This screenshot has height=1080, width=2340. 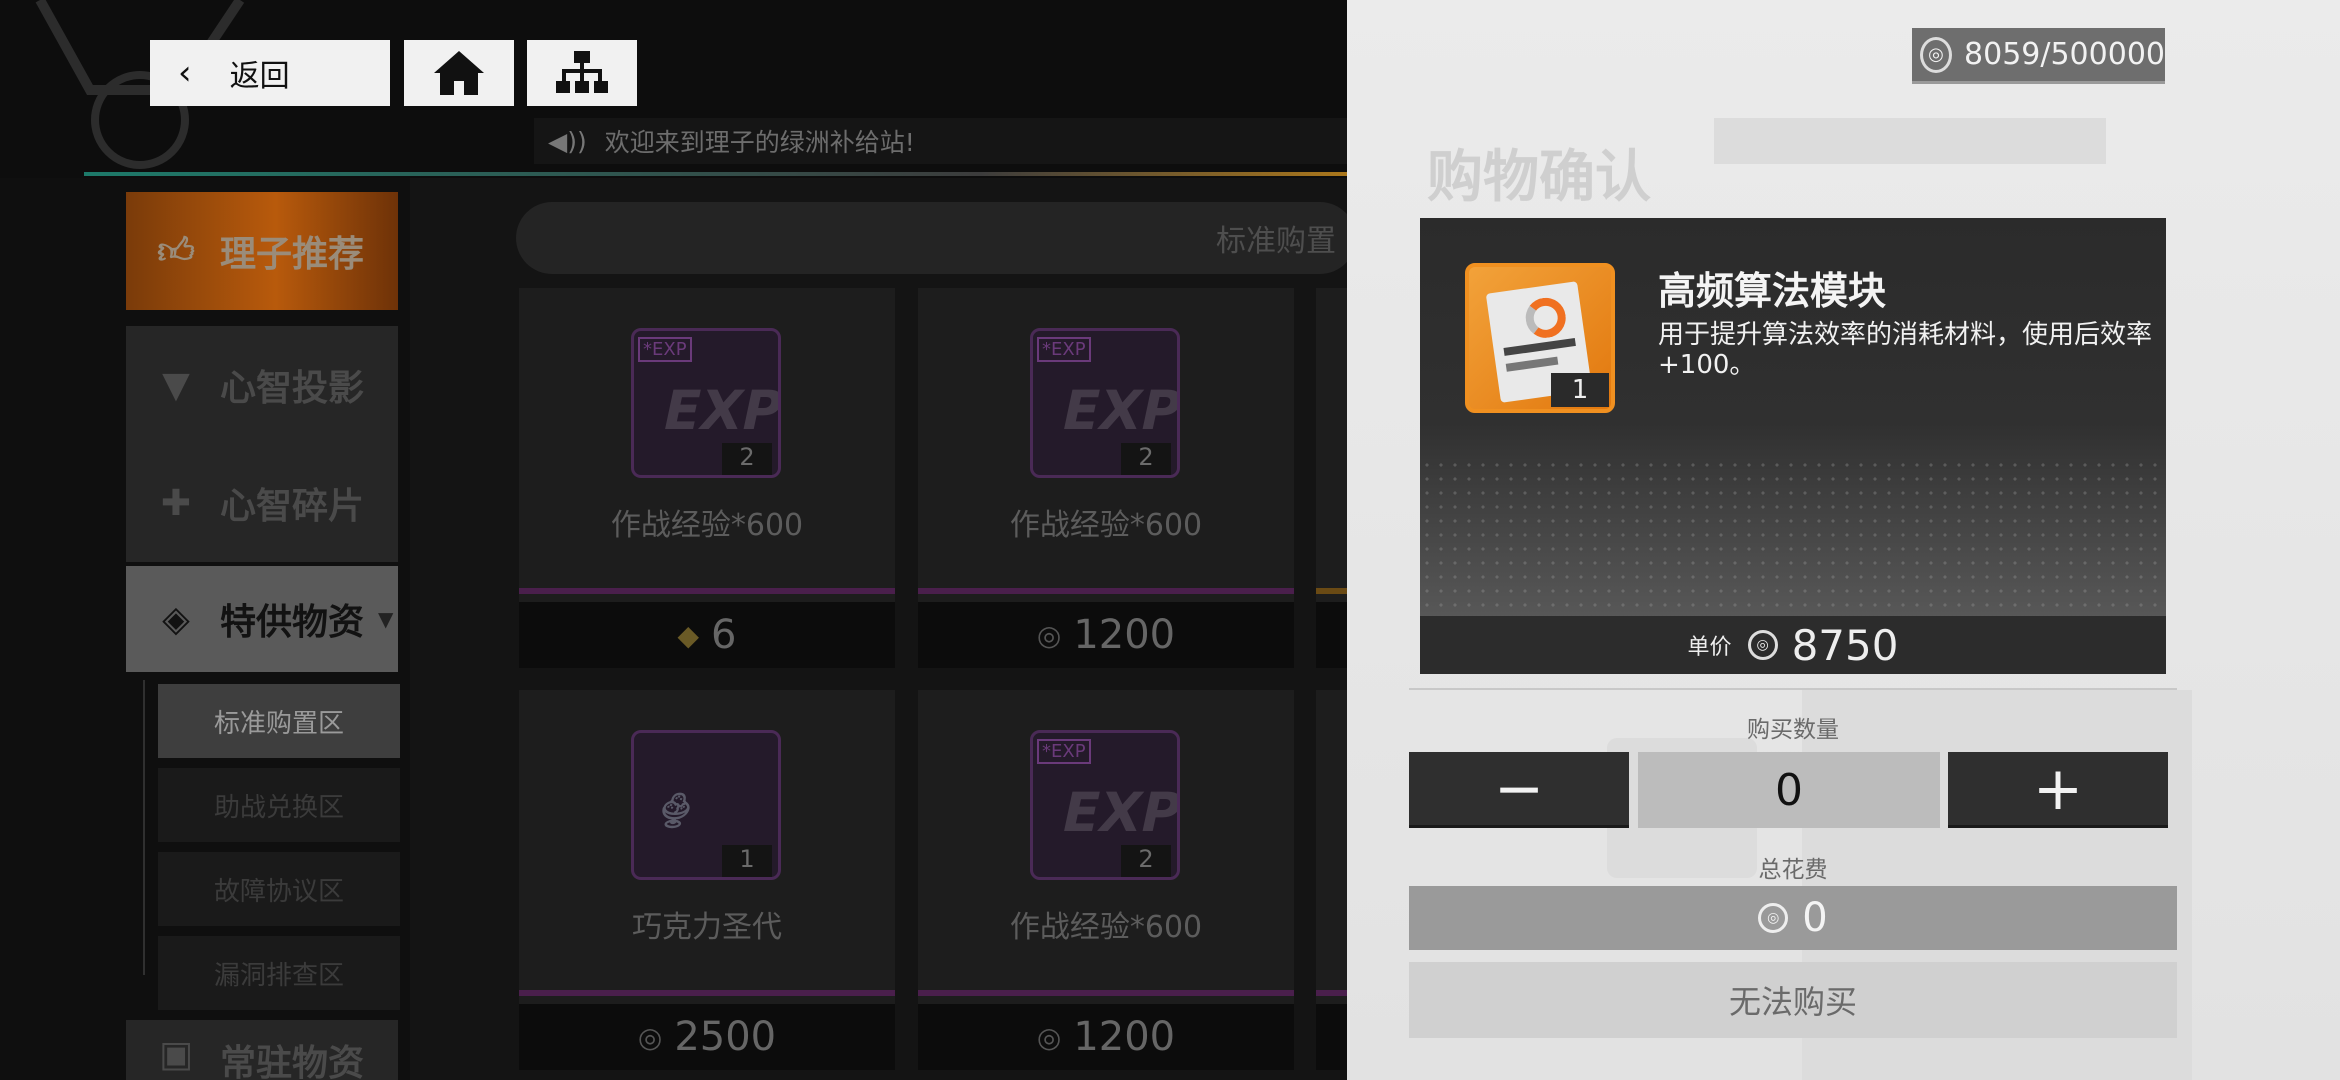 What do you see at coordinates (1519, 790) in the screenshot?
I see `decrease-quantity-button: −` at bounding box center [1519, 790].